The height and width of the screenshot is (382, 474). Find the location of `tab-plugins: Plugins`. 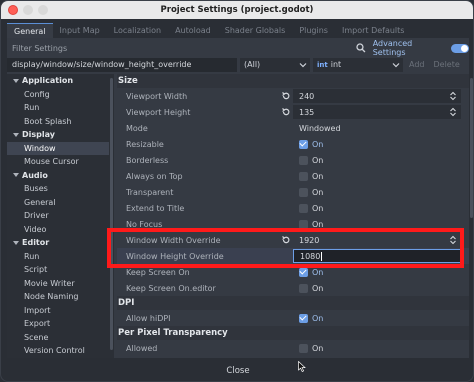

tab-plugins: Plugins is located at coordinates (313, 30).